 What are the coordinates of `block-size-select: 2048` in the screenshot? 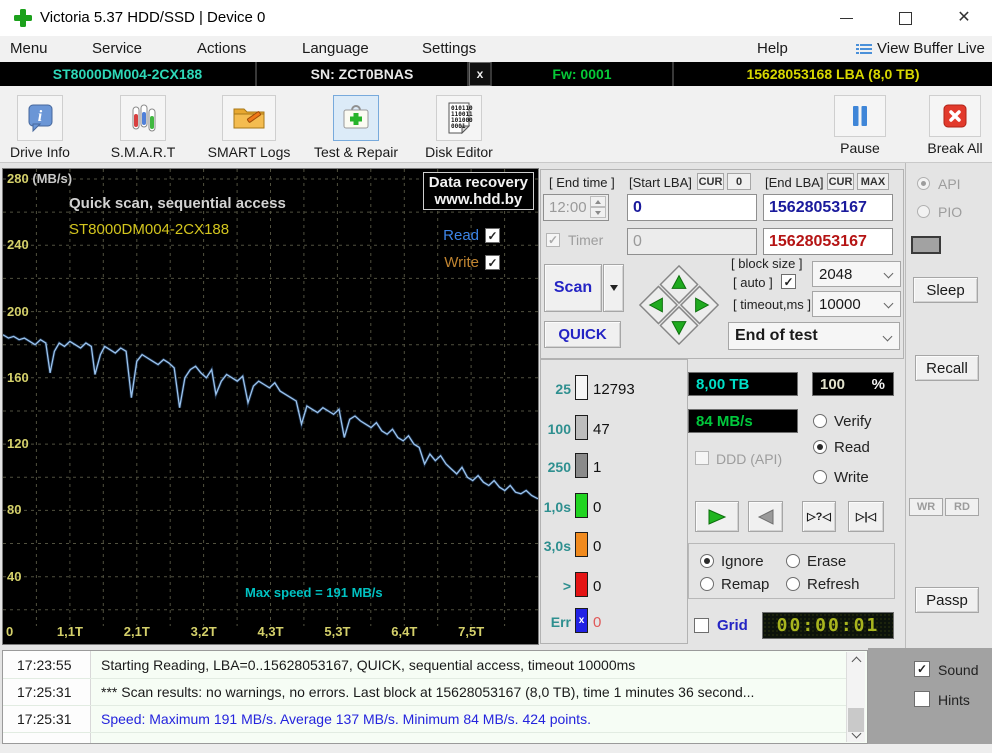 It's located at (856, 274).